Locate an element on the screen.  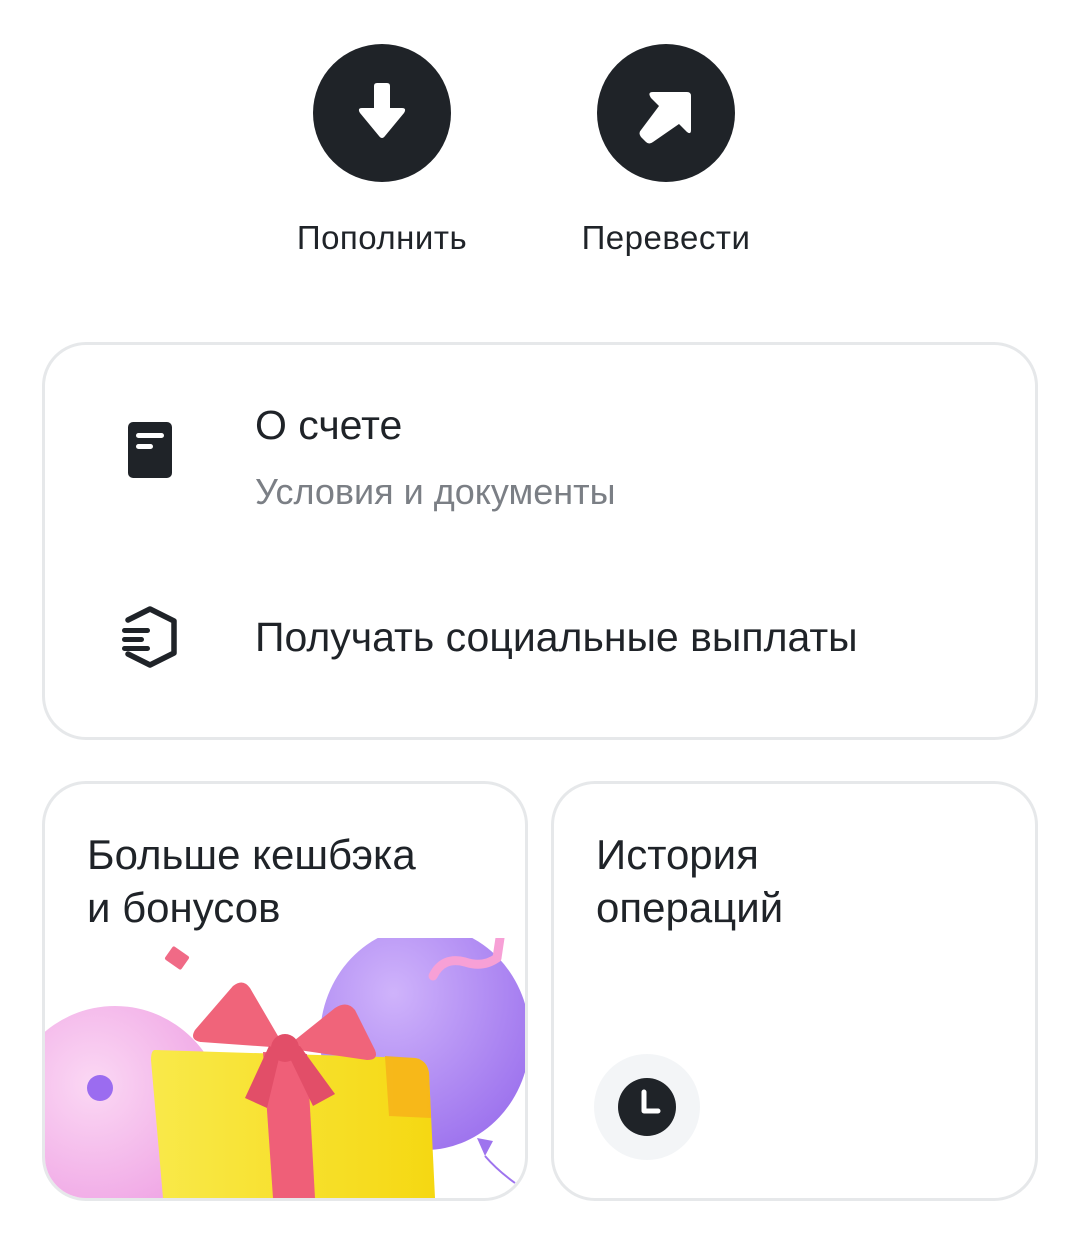
about-account-subtitle: Условия и документы is located at coordinates (435, 491).